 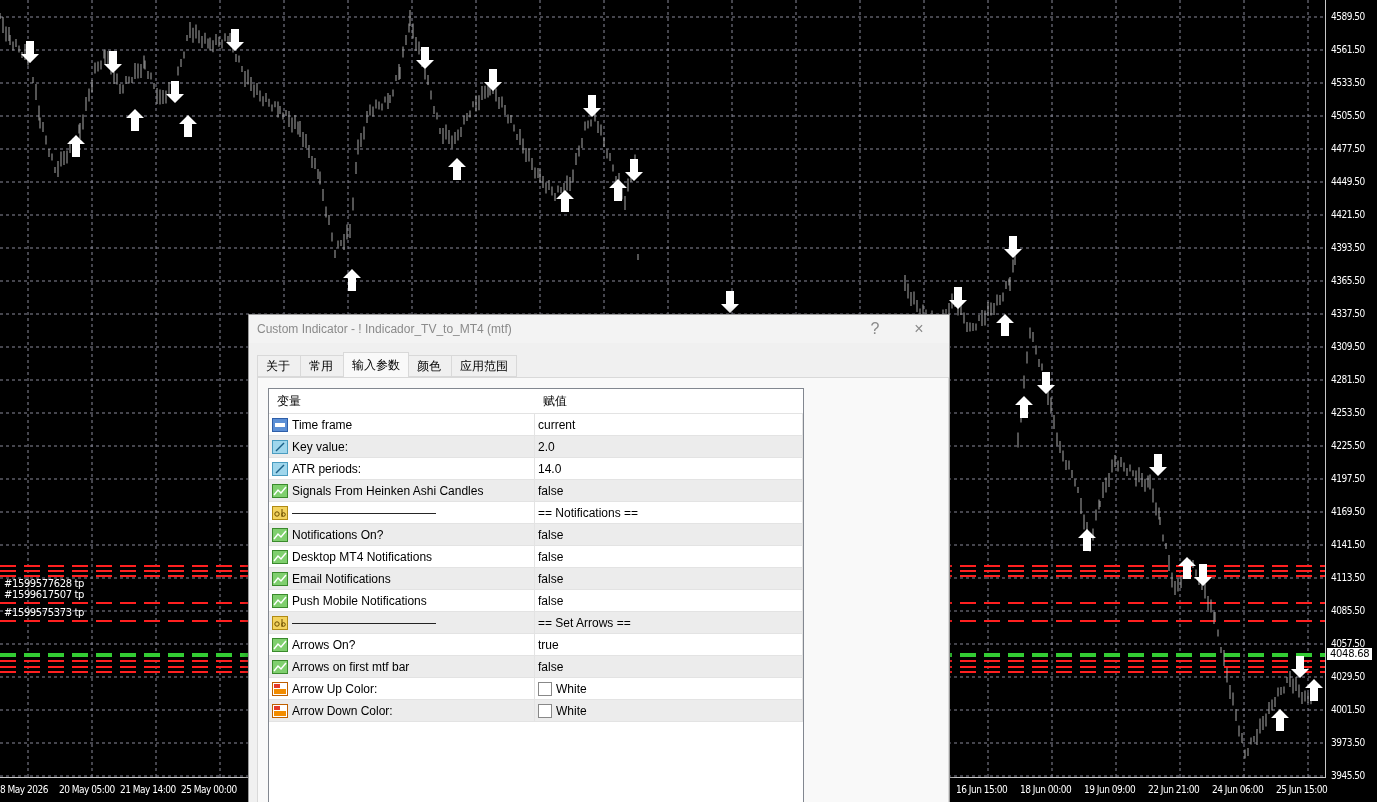 What do you see at coordinates (1110, 790) in the screenshot?
I see `time-tick-label: 19 Jun 09:00` at bounding box center [1110, 790].